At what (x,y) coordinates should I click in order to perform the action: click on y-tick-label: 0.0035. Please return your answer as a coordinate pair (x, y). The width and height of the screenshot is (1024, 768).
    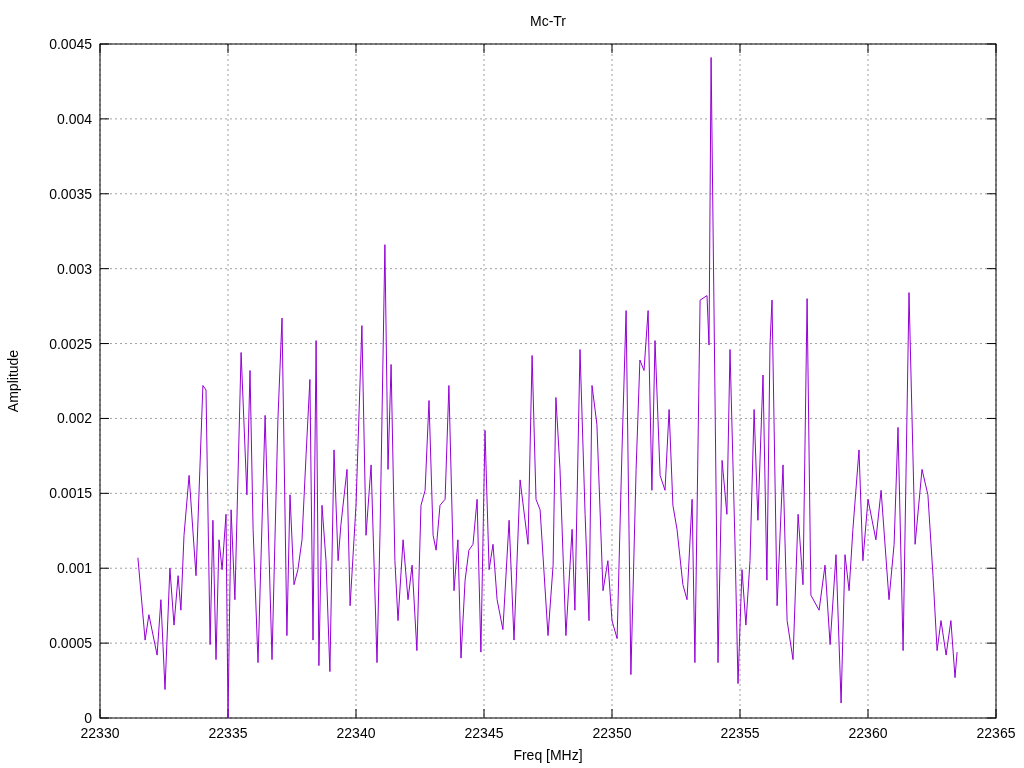
    Looking at the image, I should click on (70, 193).